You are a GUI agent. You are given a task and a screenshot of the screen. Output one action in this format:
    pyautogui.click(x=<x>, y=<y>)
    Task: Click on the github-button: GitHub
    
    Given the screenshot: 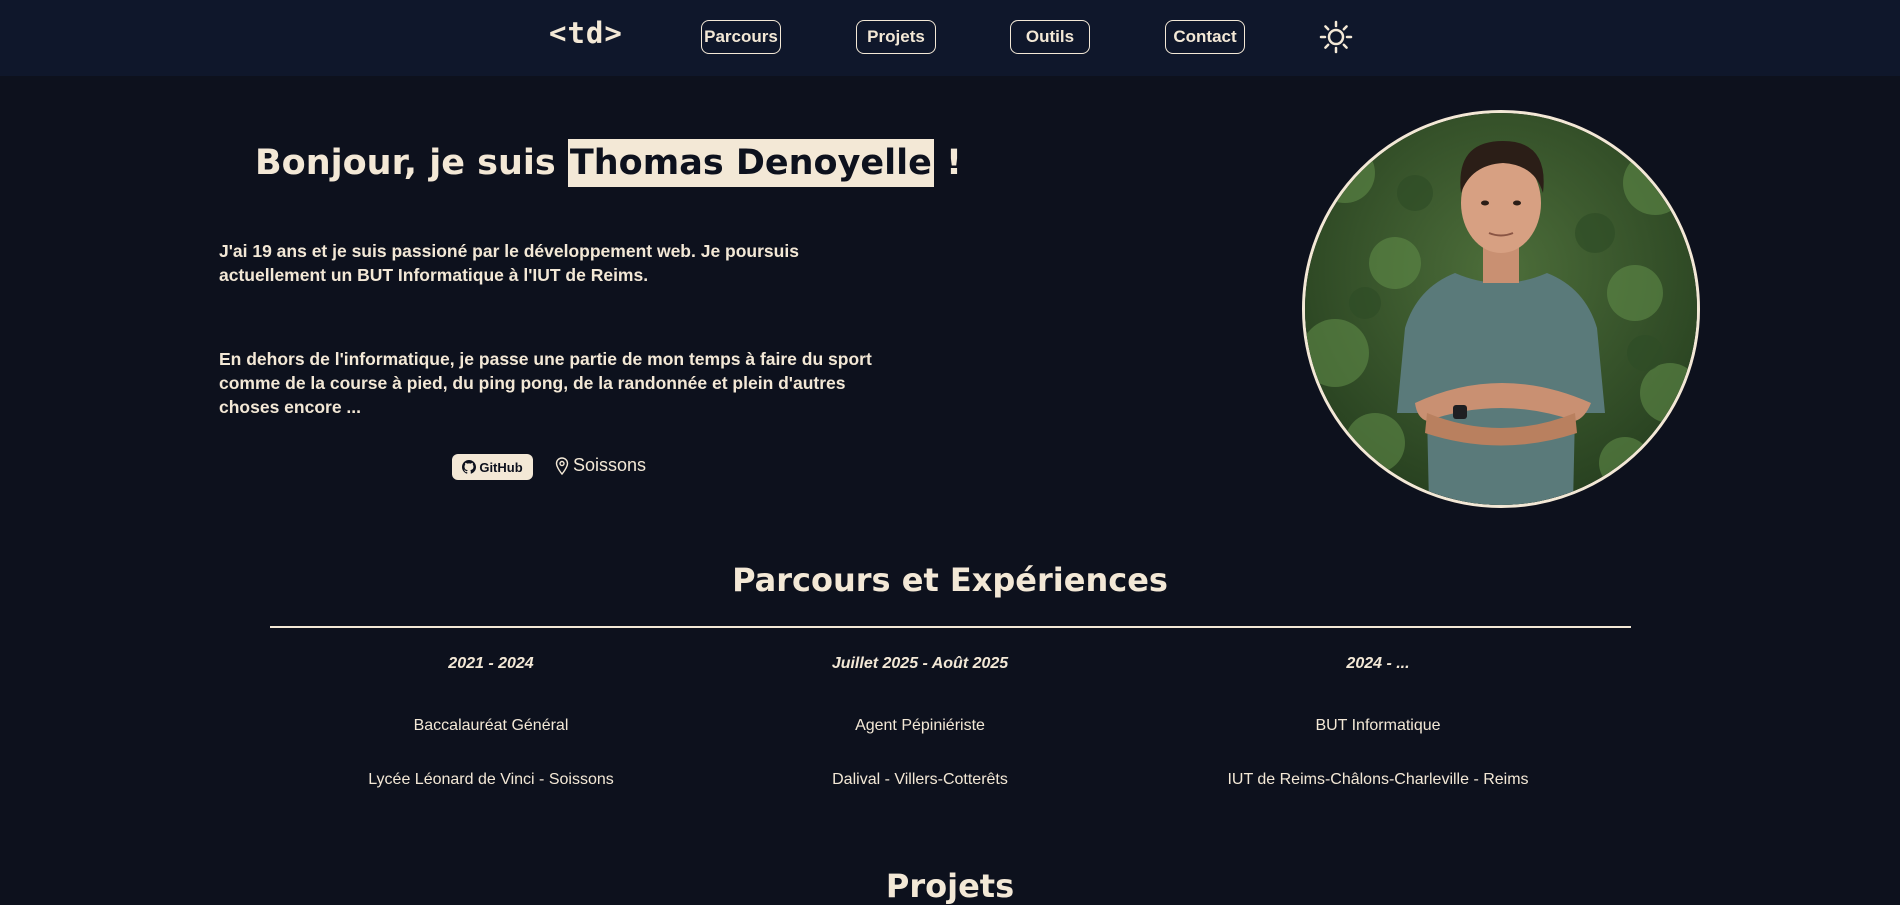 What is the action you would take?
    pyautogui.click(x=492, y=467)
    